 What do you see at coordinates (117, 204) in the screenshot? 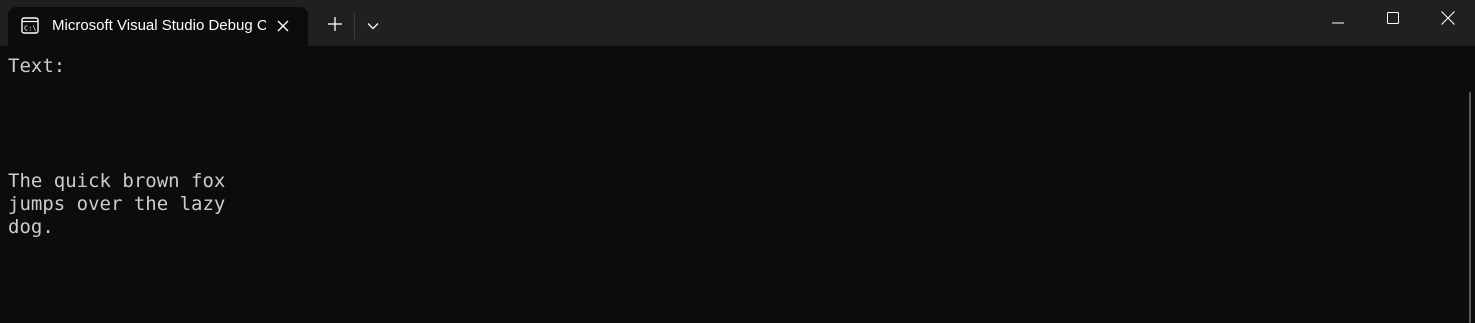
I see `console-line: jumps over the lazy` at bounding box center [117, 204].